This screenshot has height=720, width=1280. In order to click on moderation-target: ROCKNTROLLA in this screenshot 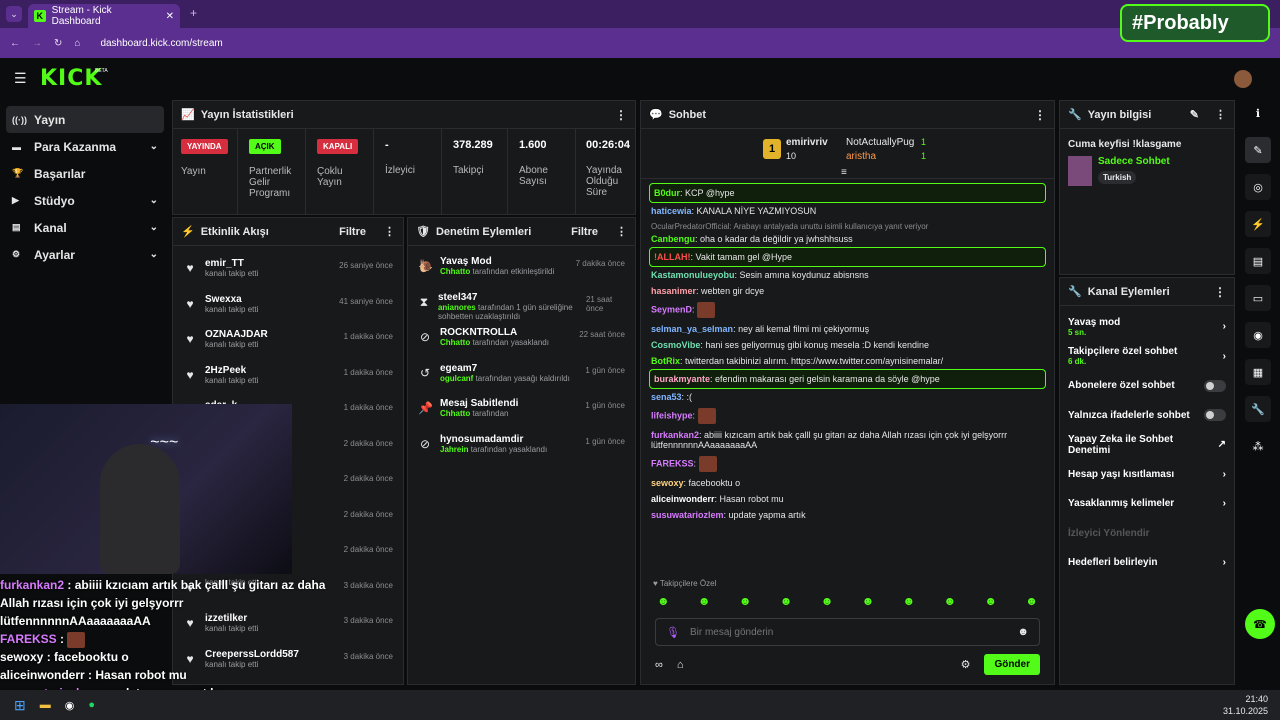, I will do `click(494, 332)`.